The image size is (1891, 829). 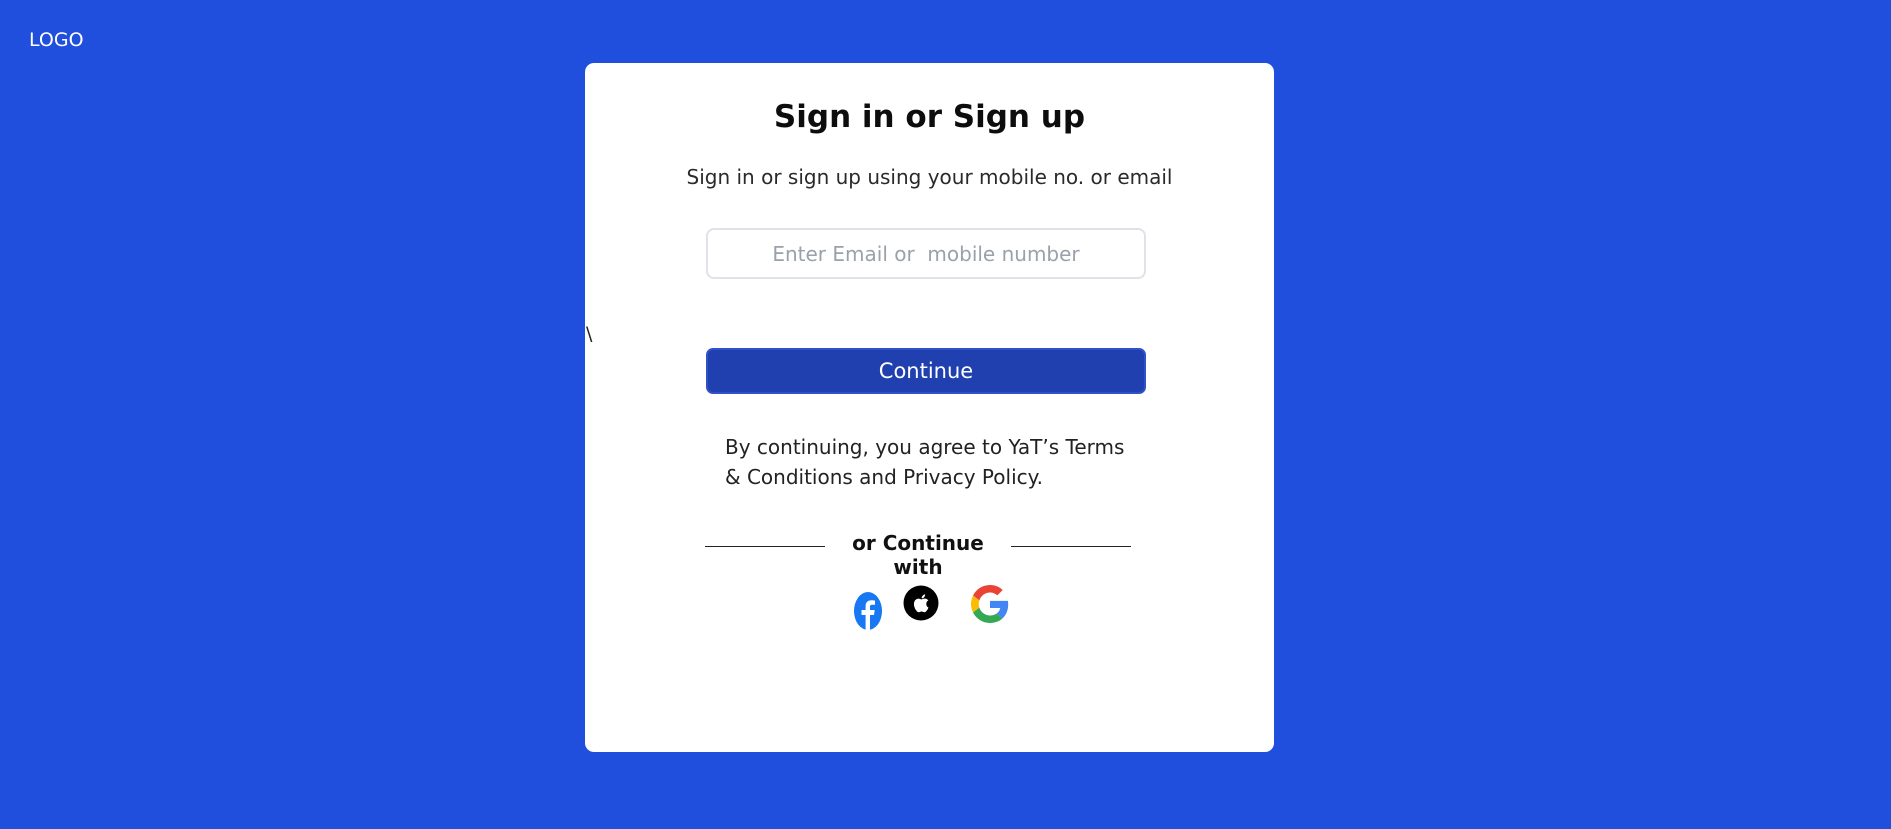 What do you see at coordinates (921, 603) in the screenshot?
I see `apple-icon` at bounding box center [921, 603].